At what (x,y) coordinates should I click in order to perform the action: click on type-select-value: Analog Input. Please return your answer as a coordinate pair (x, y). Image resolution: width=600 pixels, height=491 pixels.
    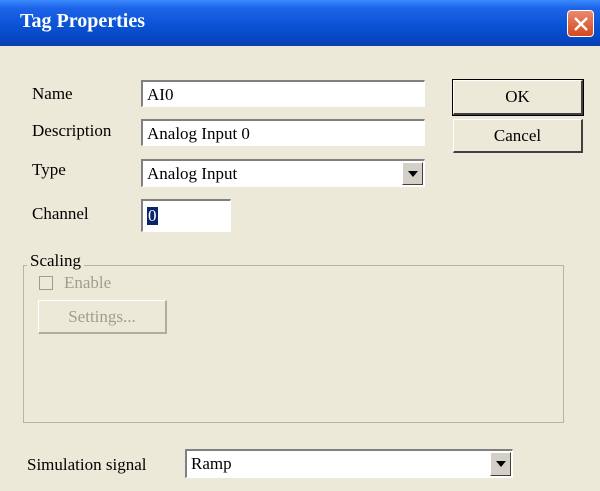
    Looking at the image, I should click on (192, 173).